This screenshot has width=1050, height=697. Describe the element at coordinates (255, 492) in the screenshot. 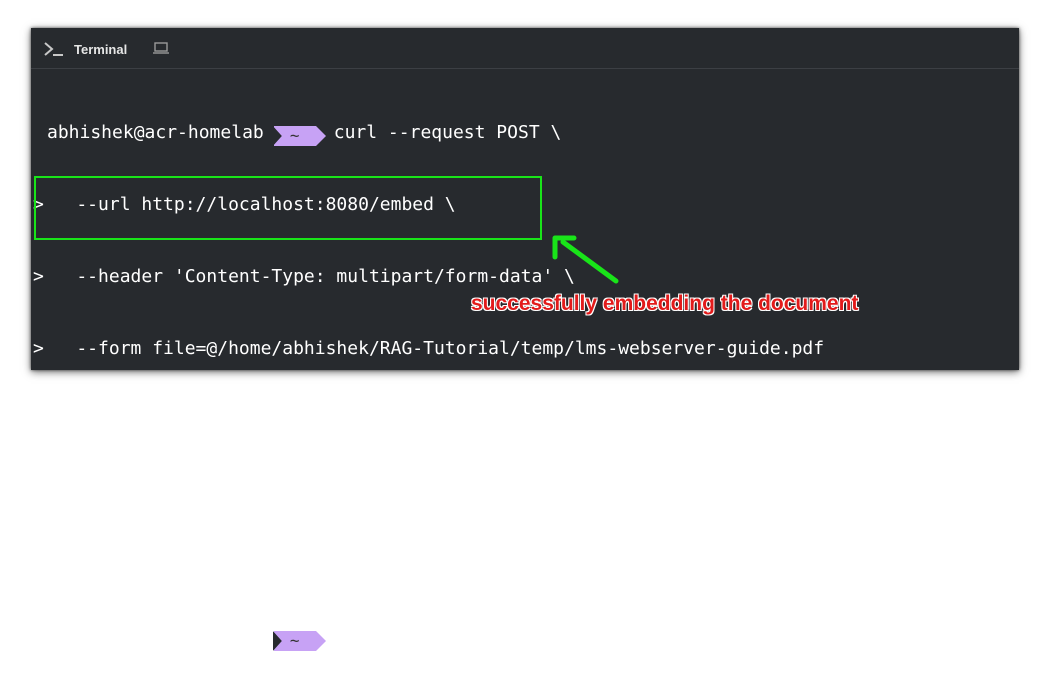

I see `json-message: "message": "File embedded successfully"` at that location.